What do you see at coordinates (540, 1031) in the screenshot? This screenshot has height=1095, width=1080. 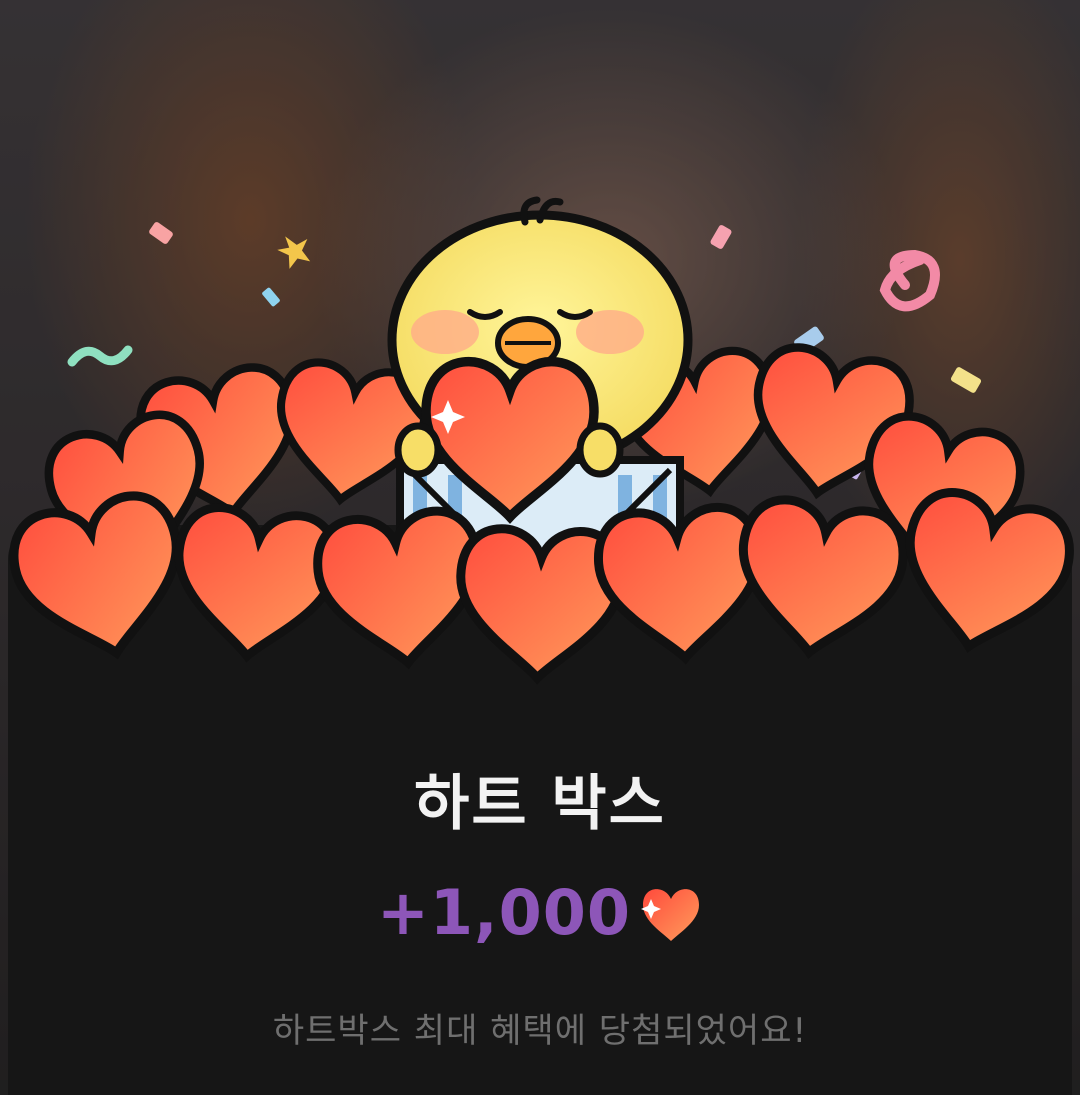 I see `reward-message: 하트박스 최대 혜택에 당첨되었어요!` at bounding box center [540, 1031].